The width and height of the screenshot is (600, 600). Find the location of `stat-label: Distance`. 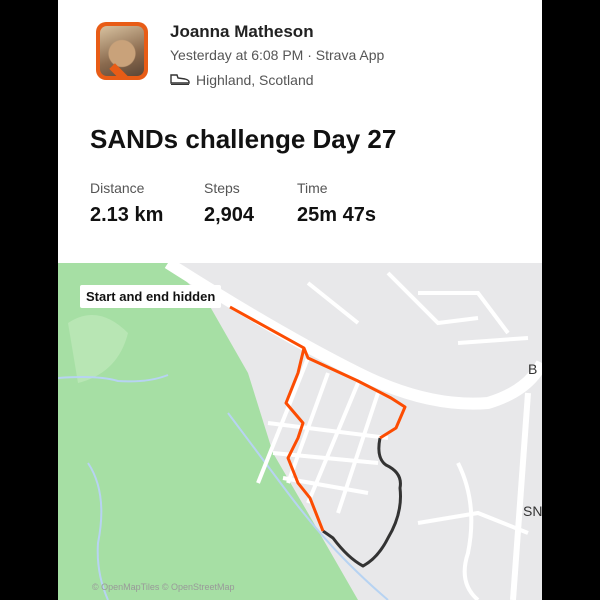

stat-label: Distance is located at coordinates (117, 188).